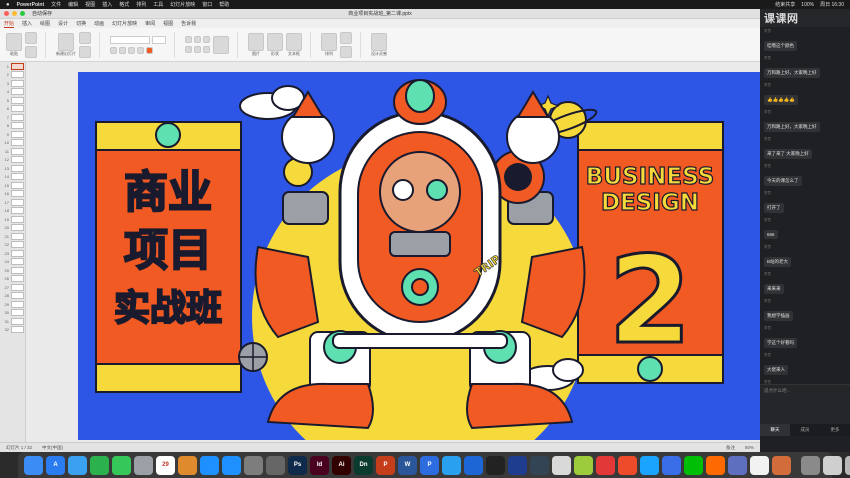 The height and width of the screenshot is (478, 850). I want to click on minimize-window-button, so click(14, 13).